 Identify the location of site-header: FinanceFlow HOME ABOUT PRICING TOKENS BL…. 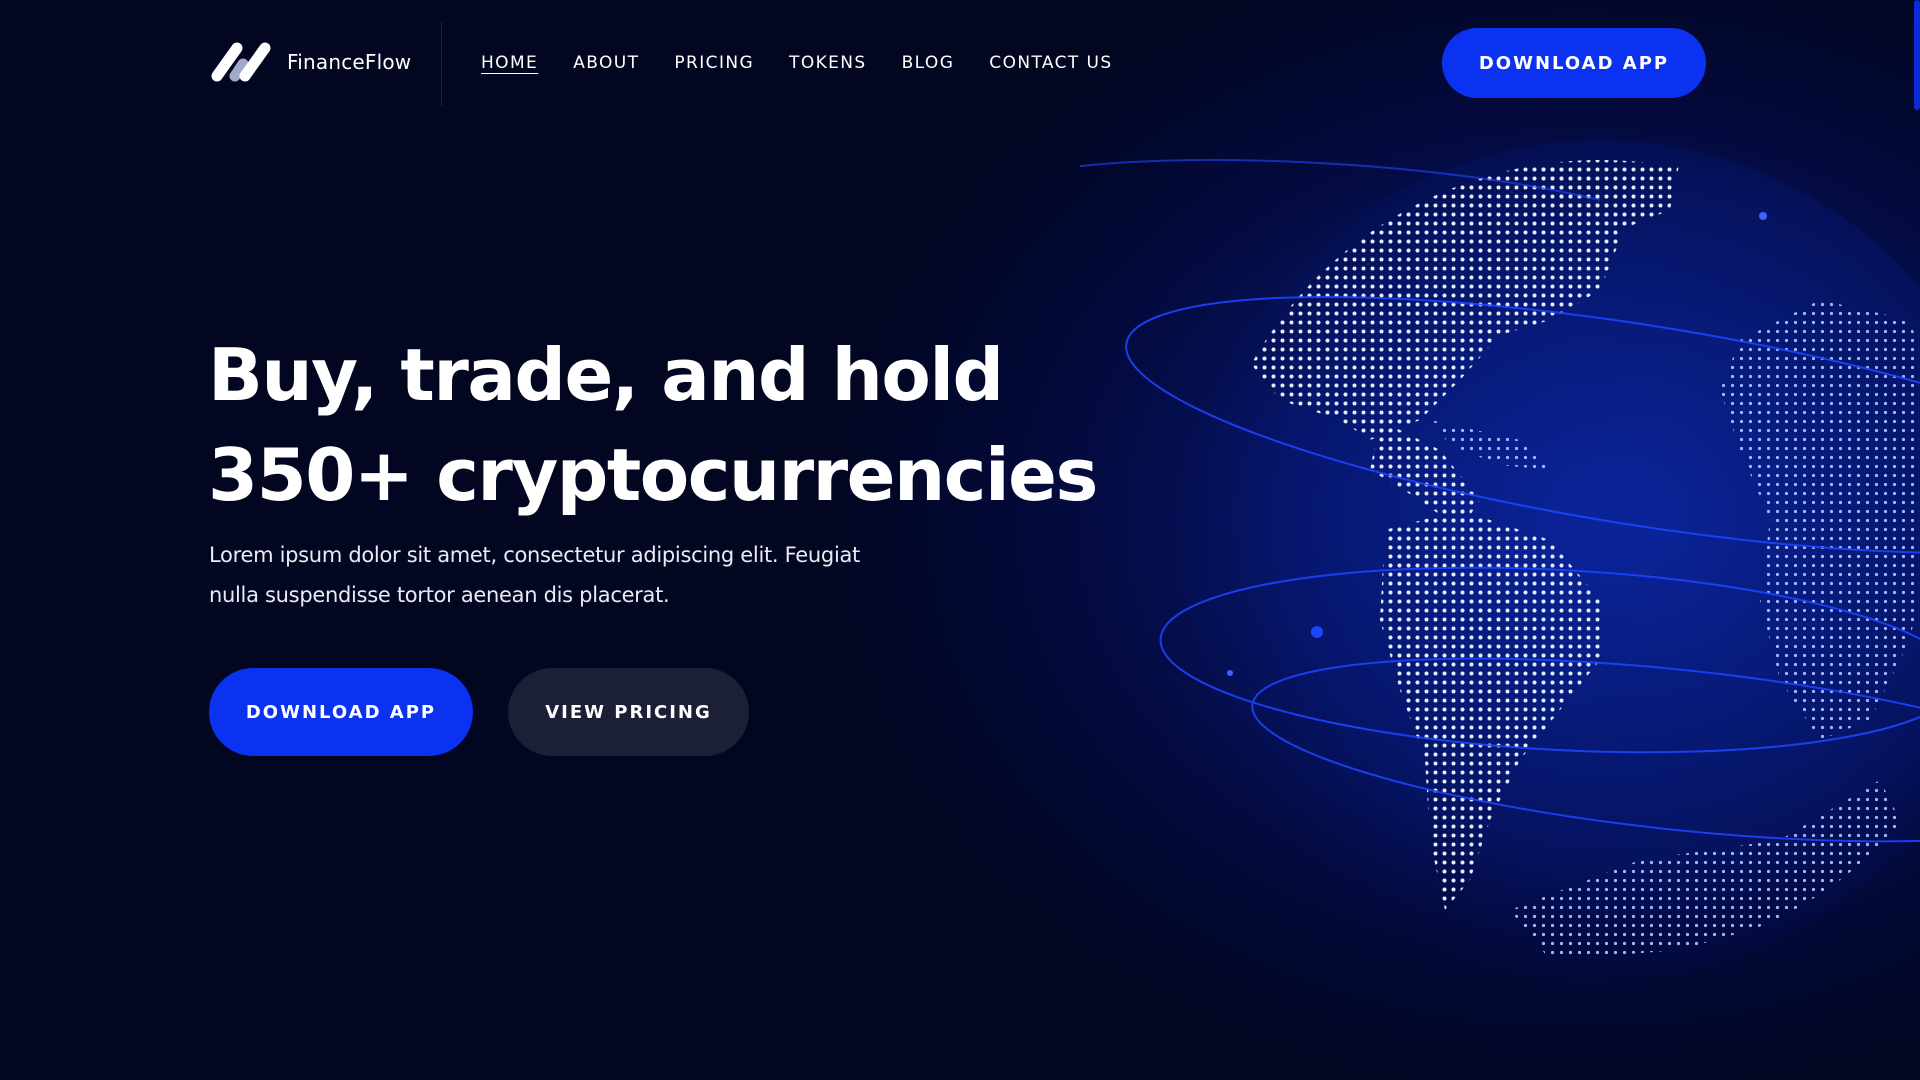
(960, 63).